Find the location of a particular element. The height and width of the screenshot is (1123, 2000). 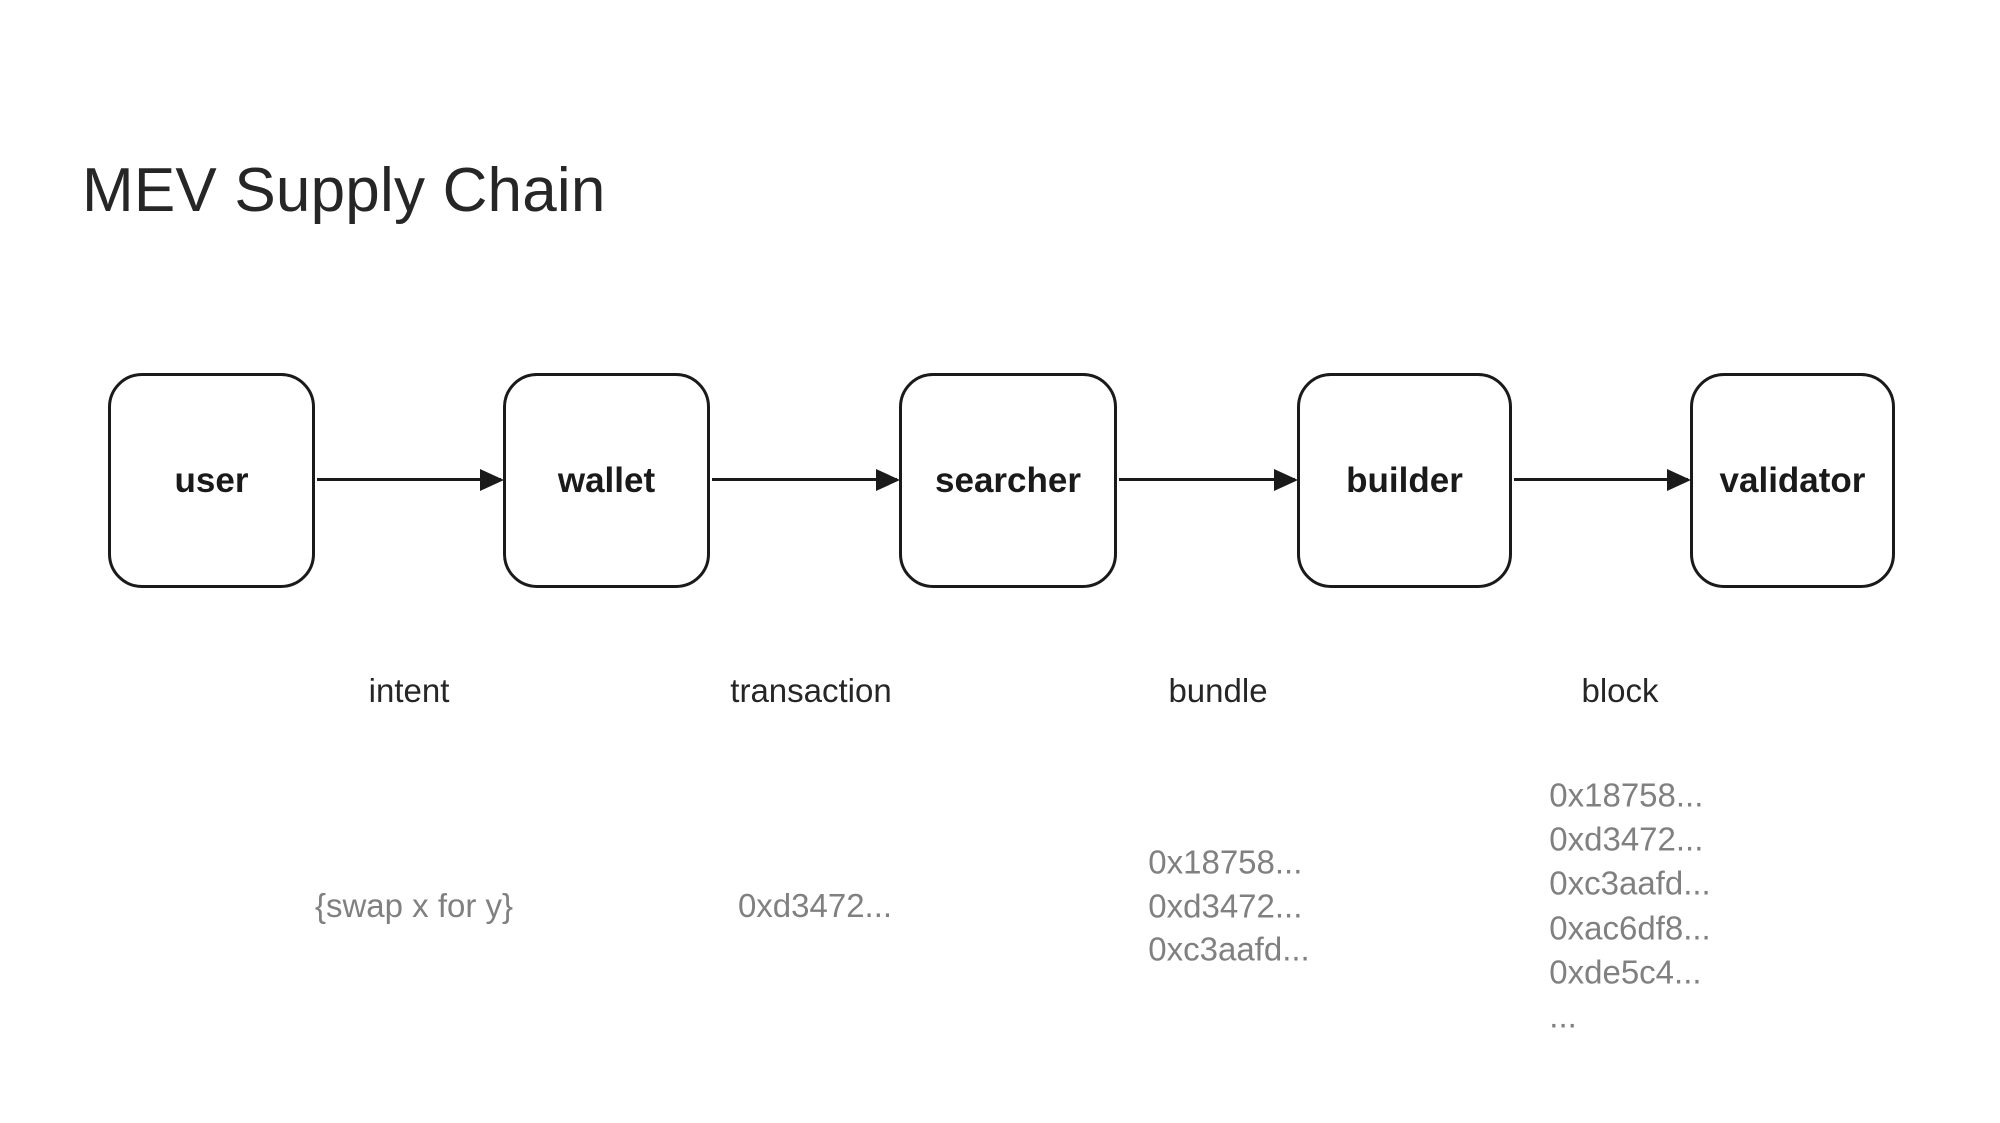

edge-label-transaction: transaction is located at coordinates (811, 690).